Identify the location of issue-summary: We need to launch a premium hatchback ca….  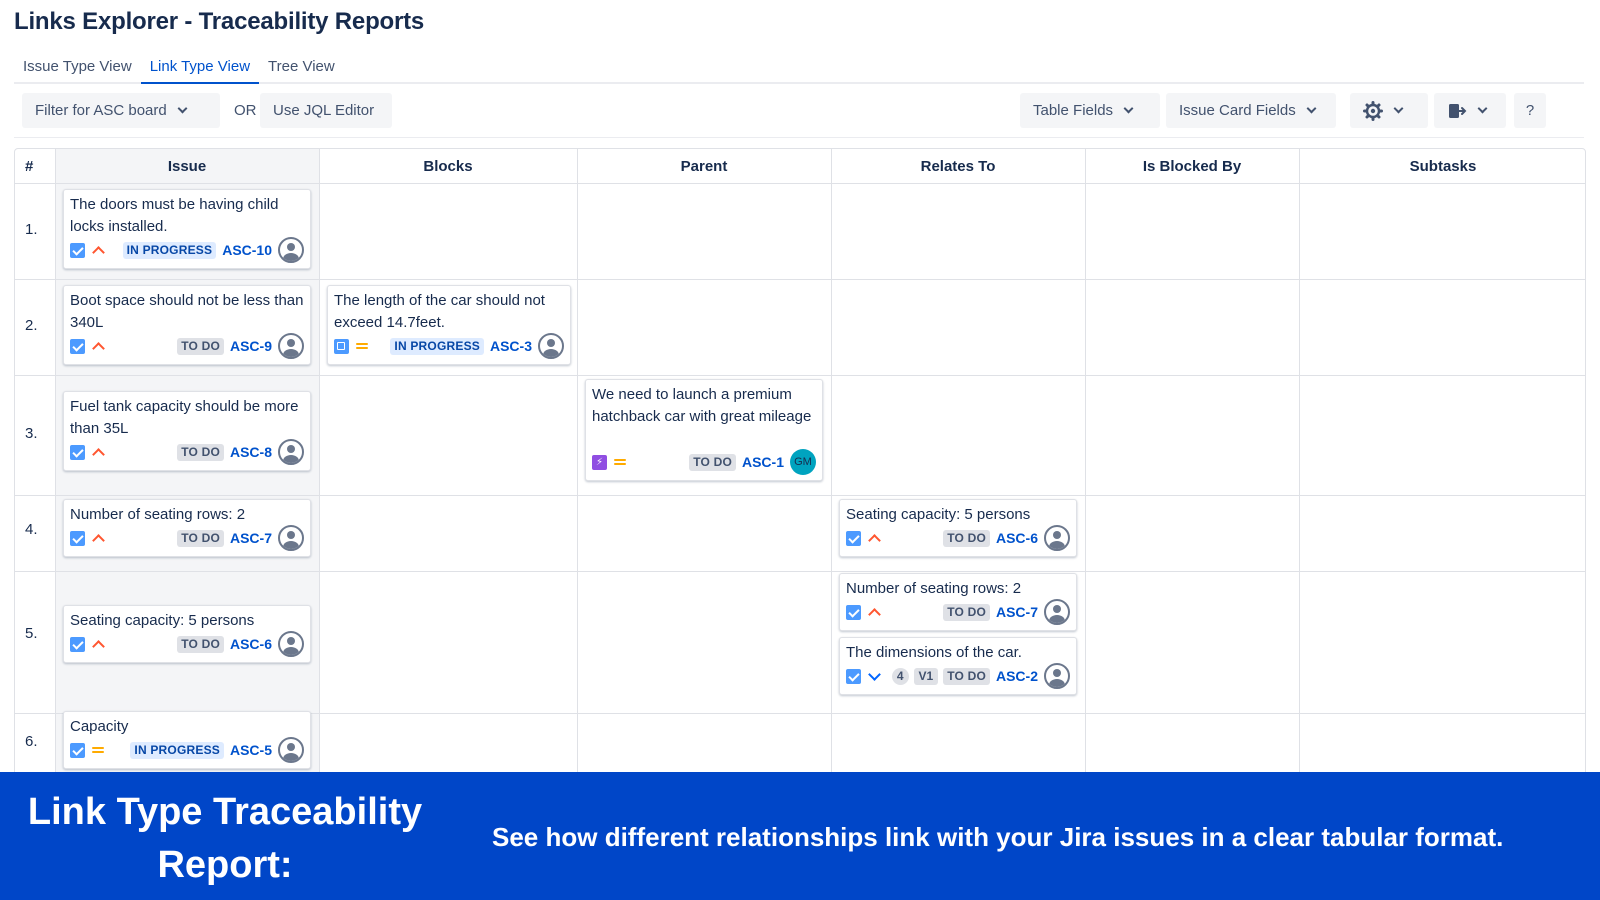
(702, 405).